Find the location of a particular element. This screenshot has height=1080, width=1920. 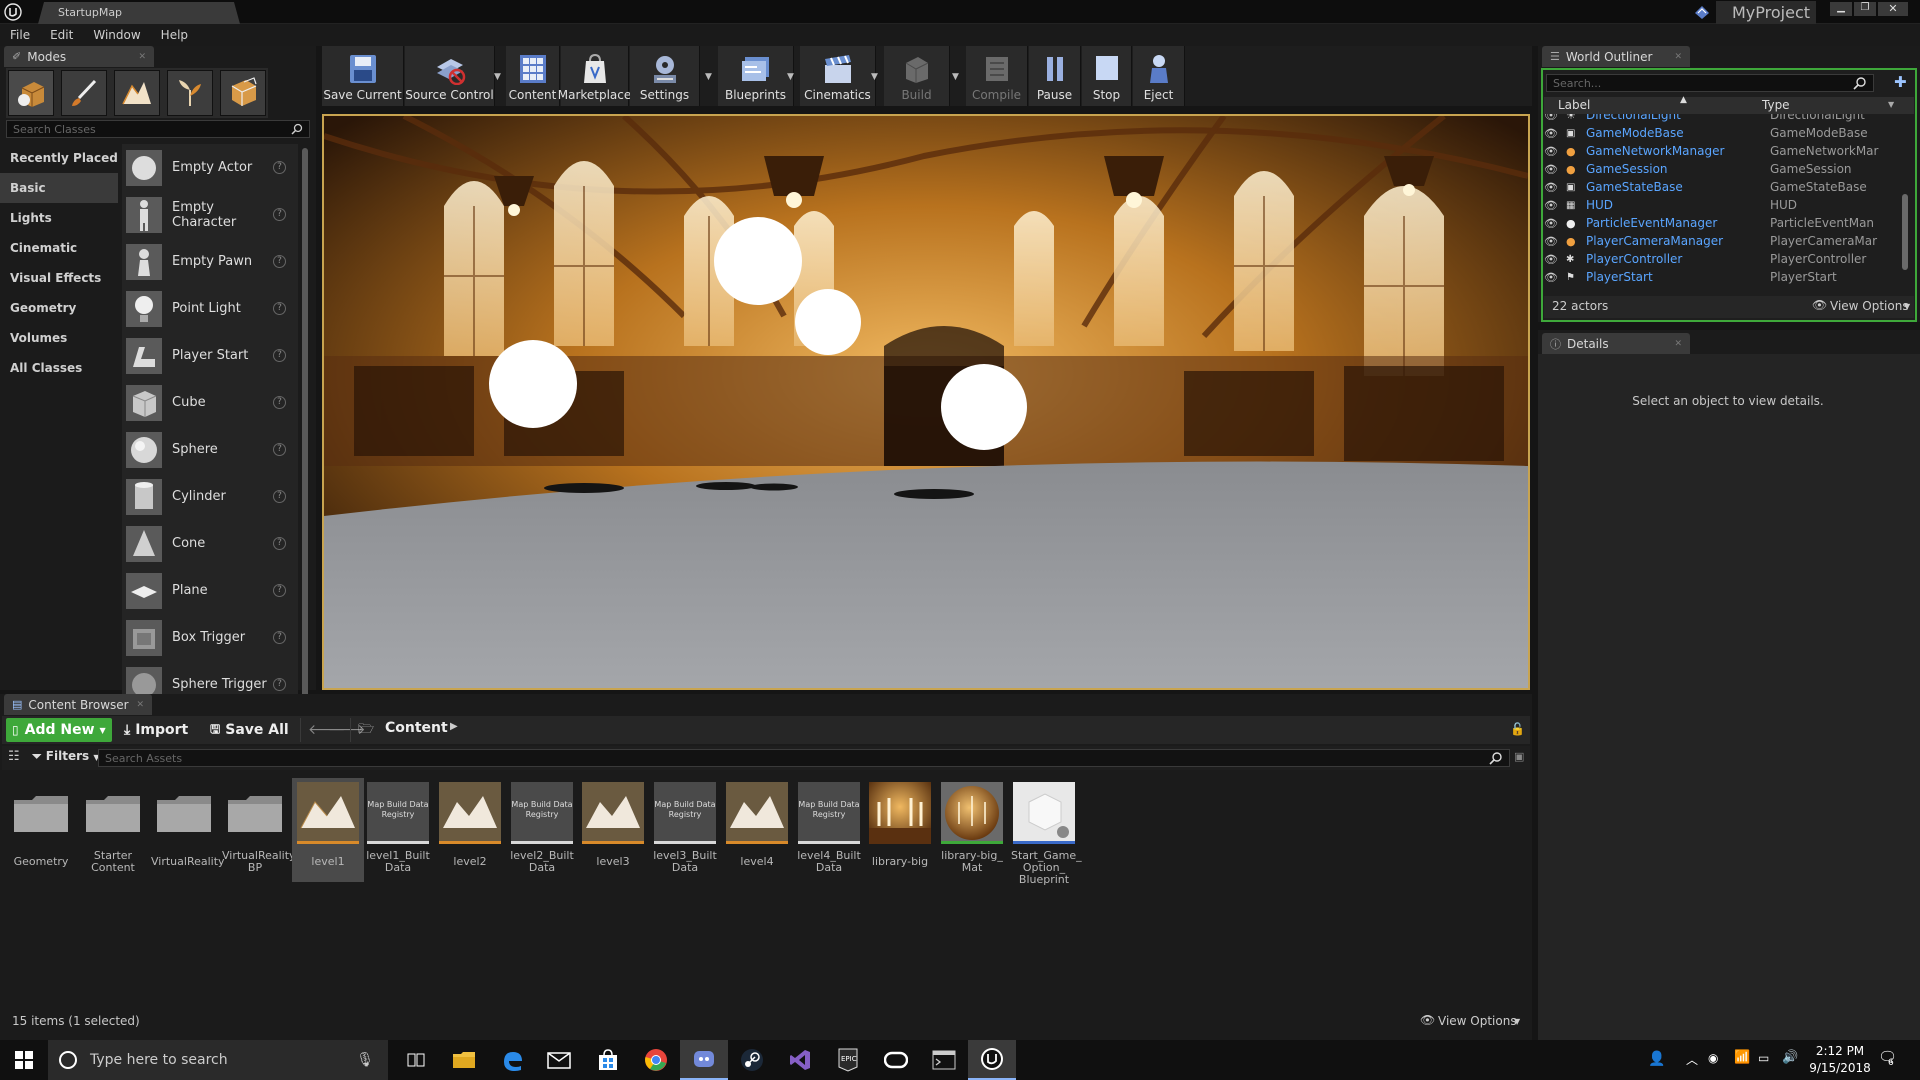

place-empty-pawn: Empty Pawn? is located at coordinates (210, 261).